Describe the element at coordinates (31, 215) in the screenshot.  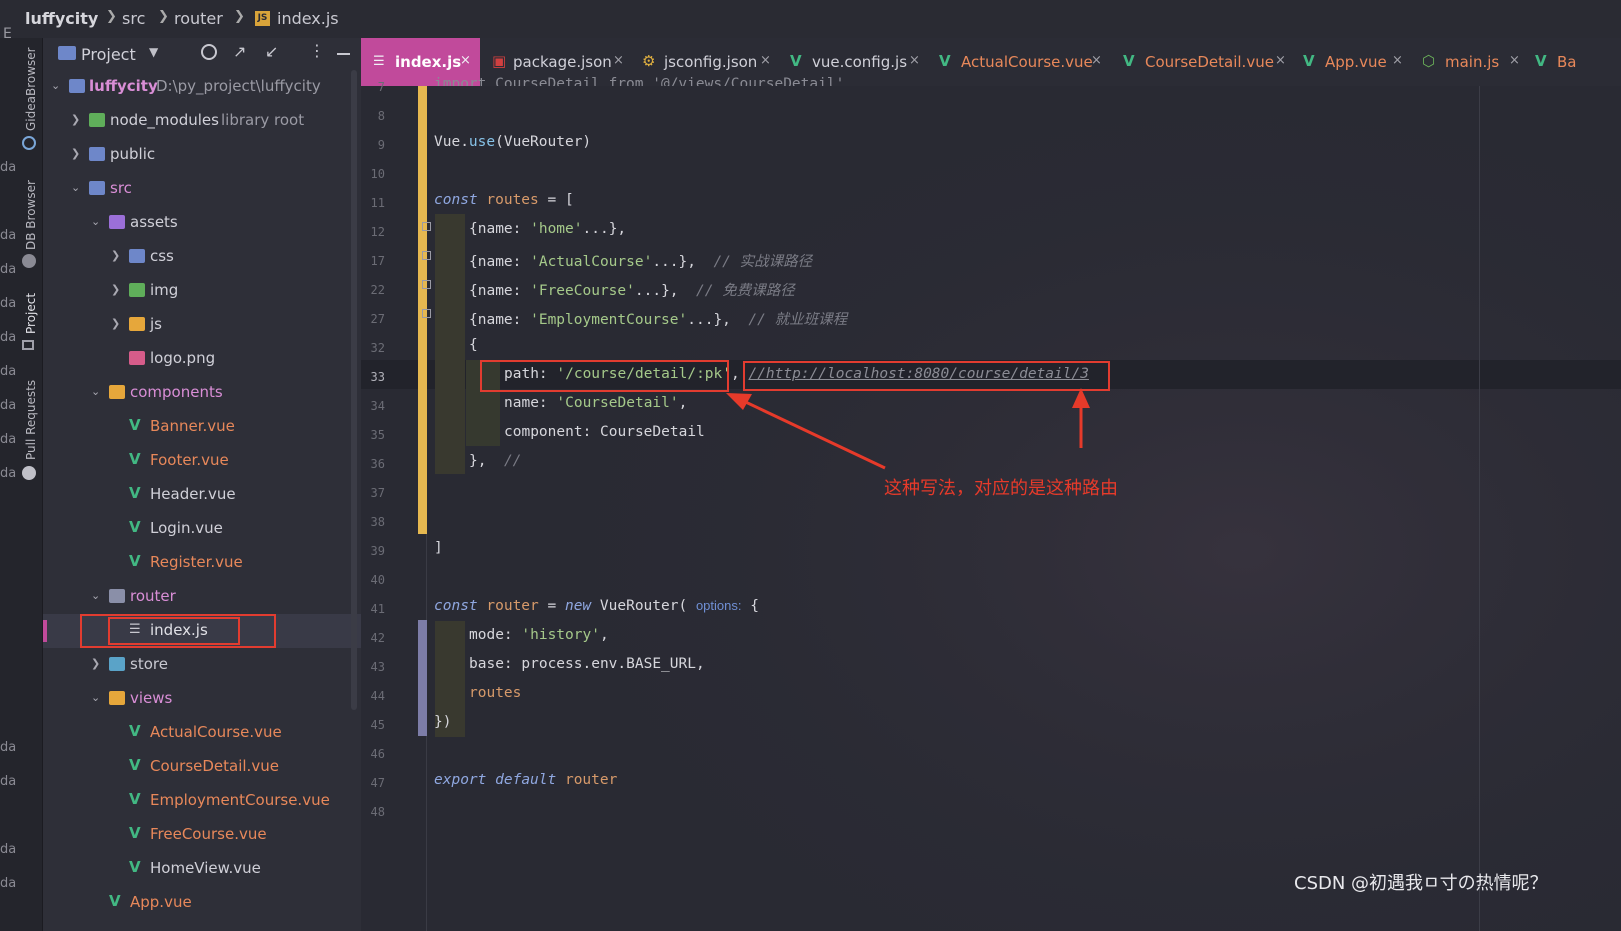
I see `db-browser-tab: DB Browser` at that location.